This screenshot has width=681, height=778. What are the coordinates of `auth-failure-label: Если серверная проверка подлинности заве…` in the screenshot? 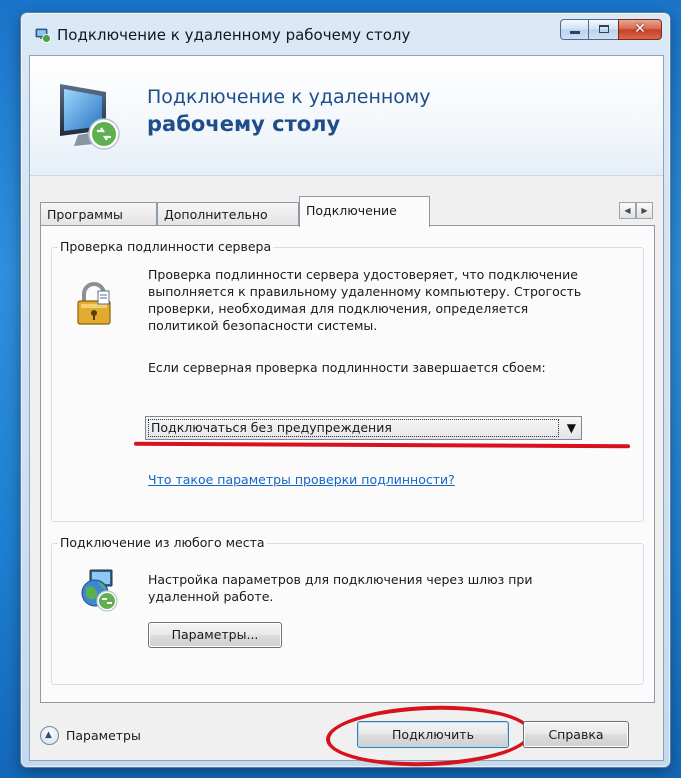 It's located at (347, 367).